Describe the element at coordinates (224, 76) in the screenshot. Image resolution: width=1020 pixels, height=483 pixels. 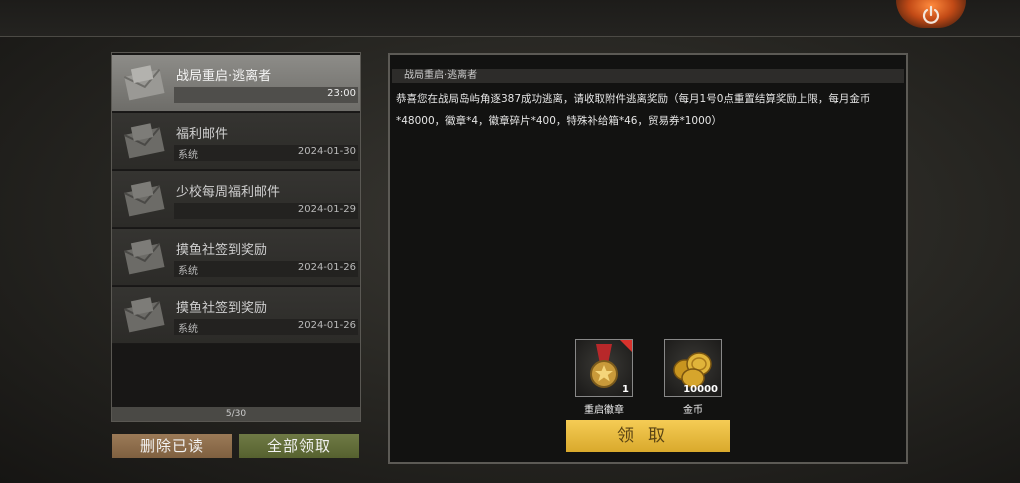
I see `mail-title: 战局重启·逃离者` at that location.